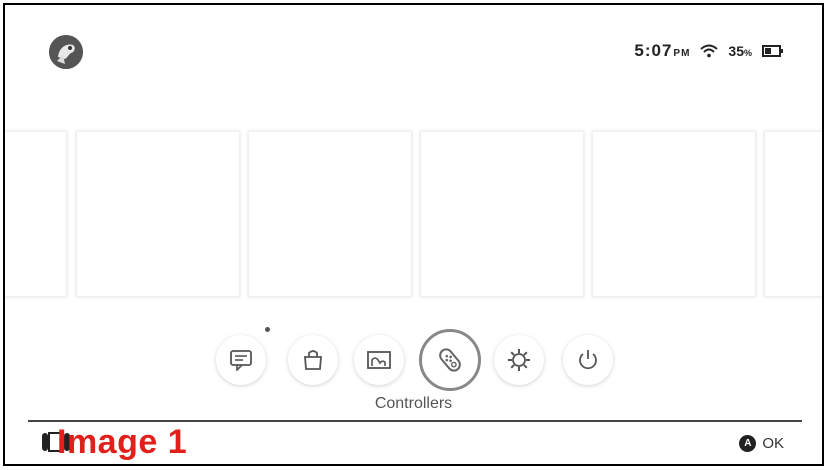 Image resolution: width=829 pixels, height=470 pixels. I want to click on user-avatar, so click(66, 52).